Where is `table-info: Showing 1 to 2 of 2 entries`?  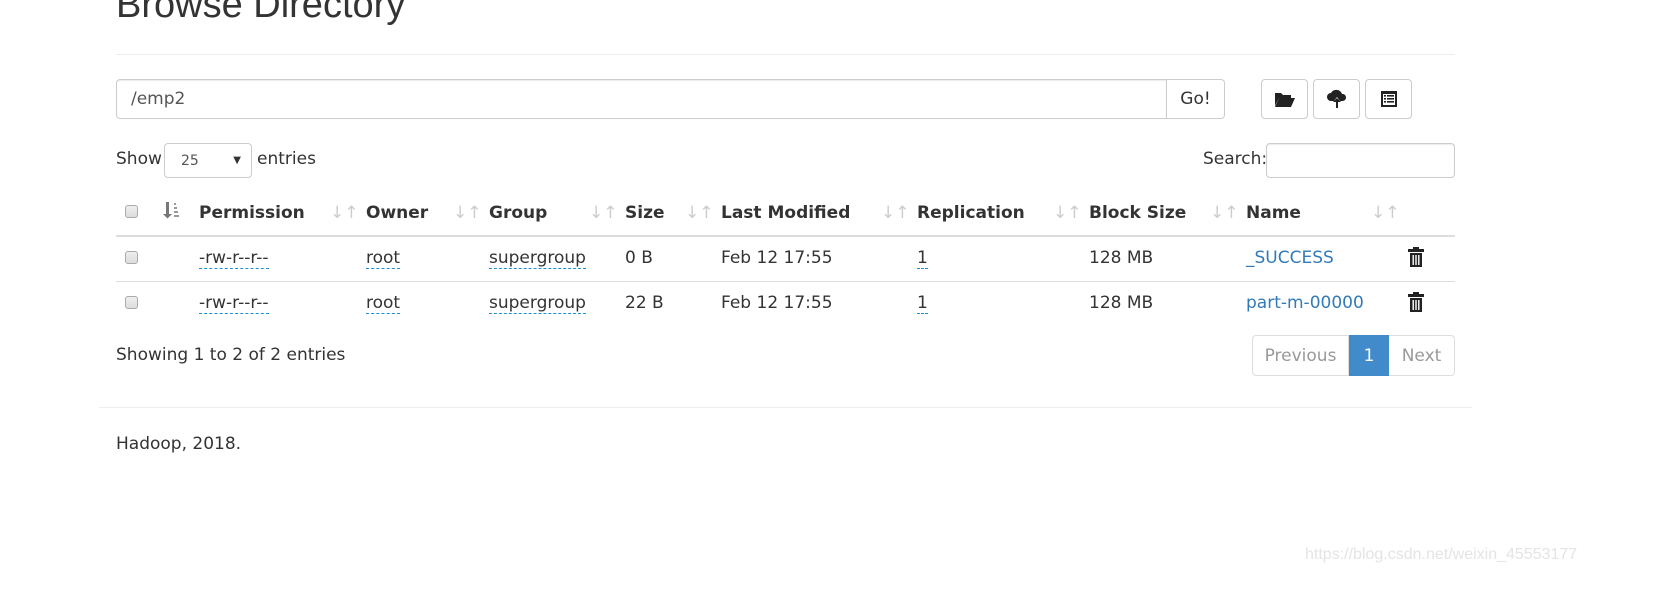 table-info: Showing 1 to 2 of 2 entries is located at coordinates (231, 355).